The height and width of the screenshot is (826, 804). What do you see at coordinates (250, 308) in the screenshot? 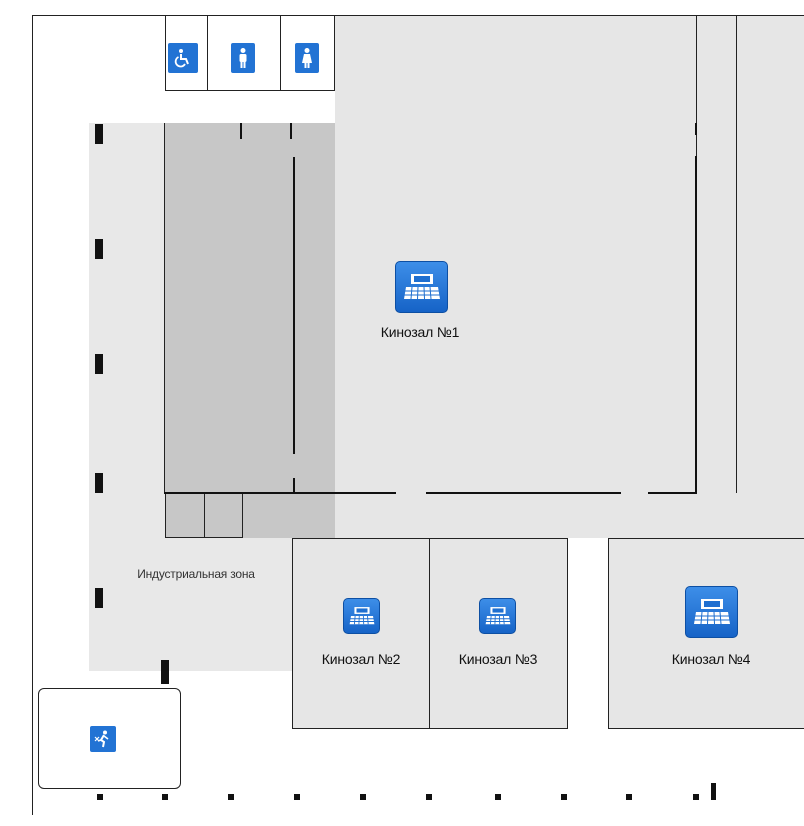
I see `storage-block` at bounding box center [250, 308].